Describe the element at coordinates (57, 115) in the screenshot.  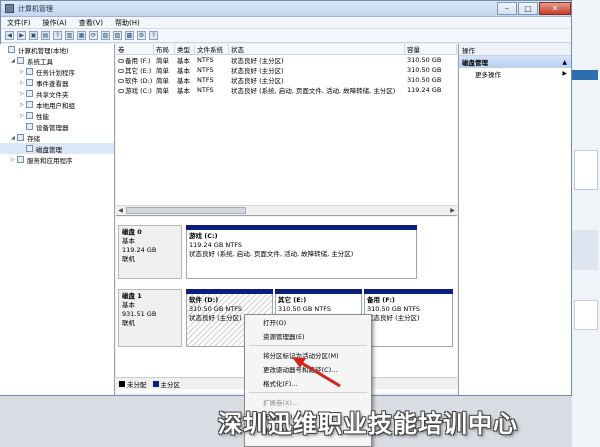
I see `tree-item: ▷ 性能` at that location.